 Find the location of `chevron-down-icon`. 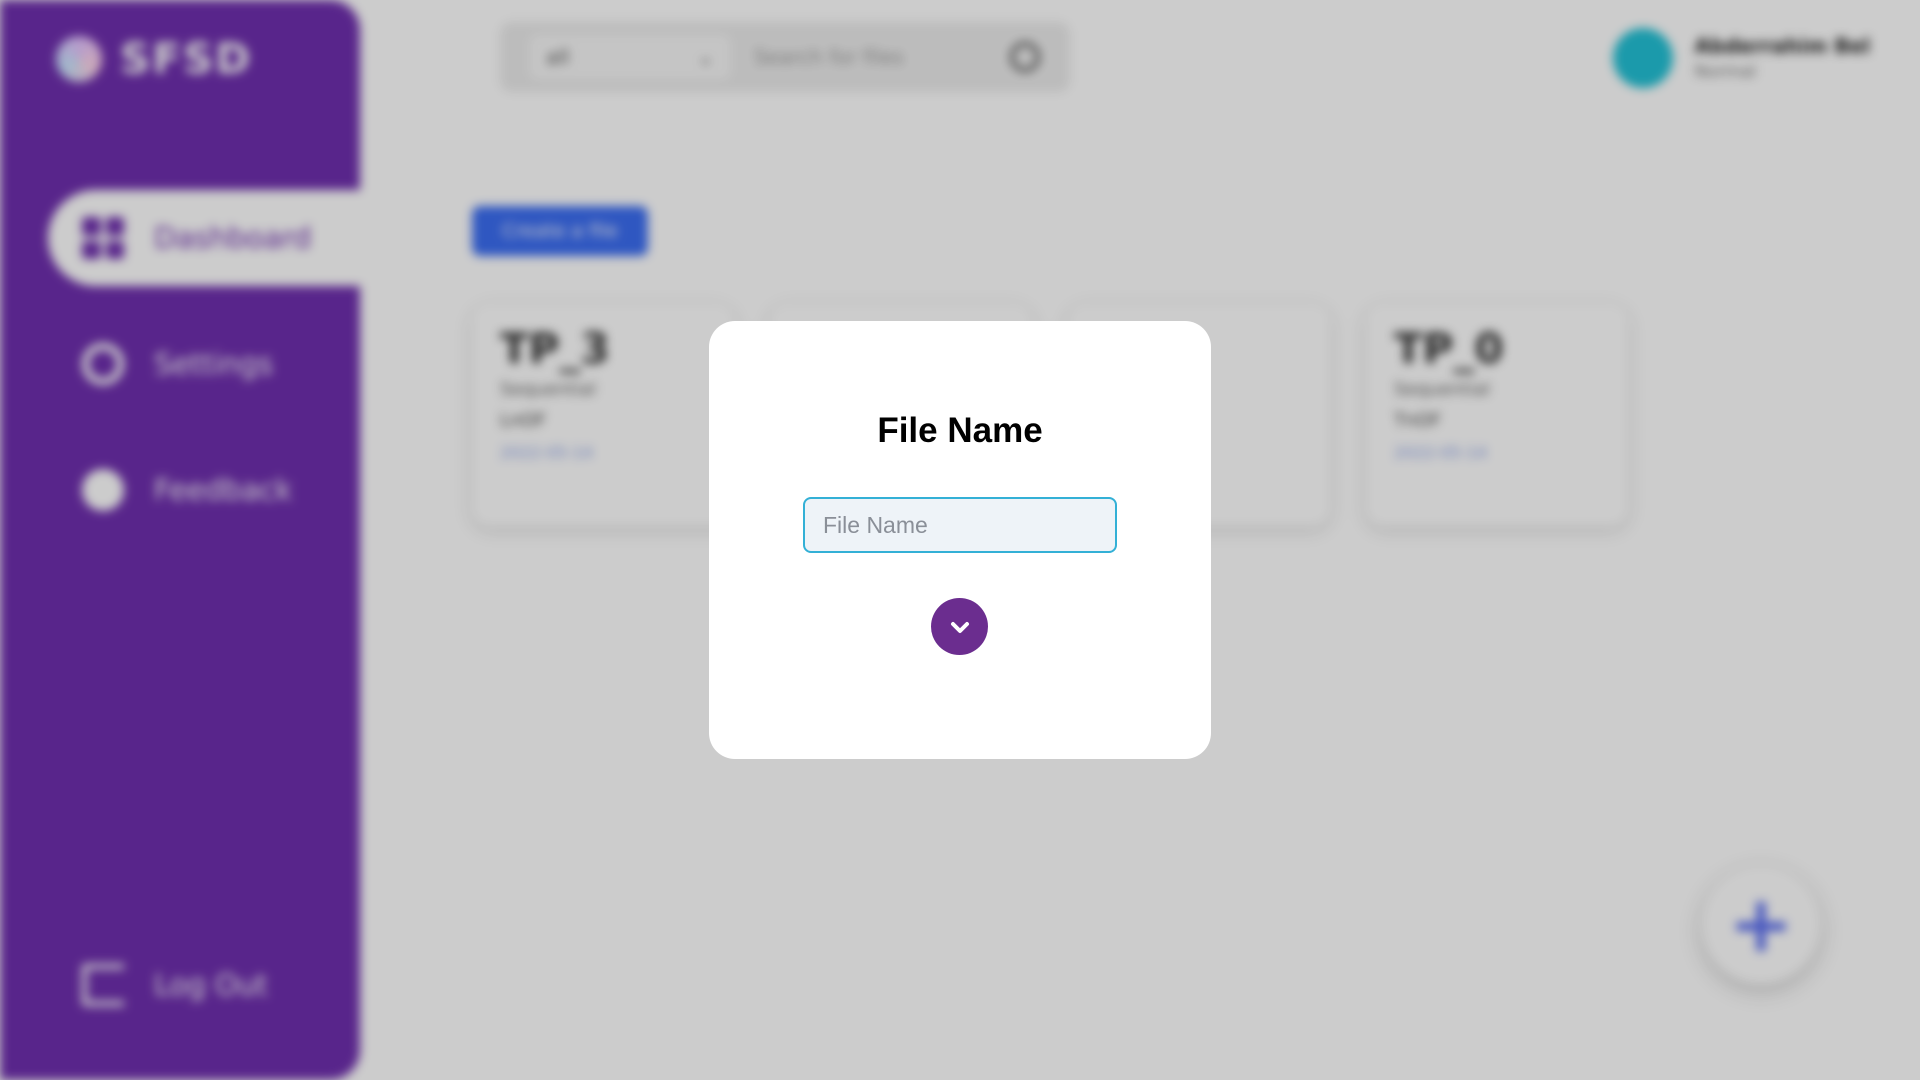

chevron-down-icon is located at coordinates (959, 627).